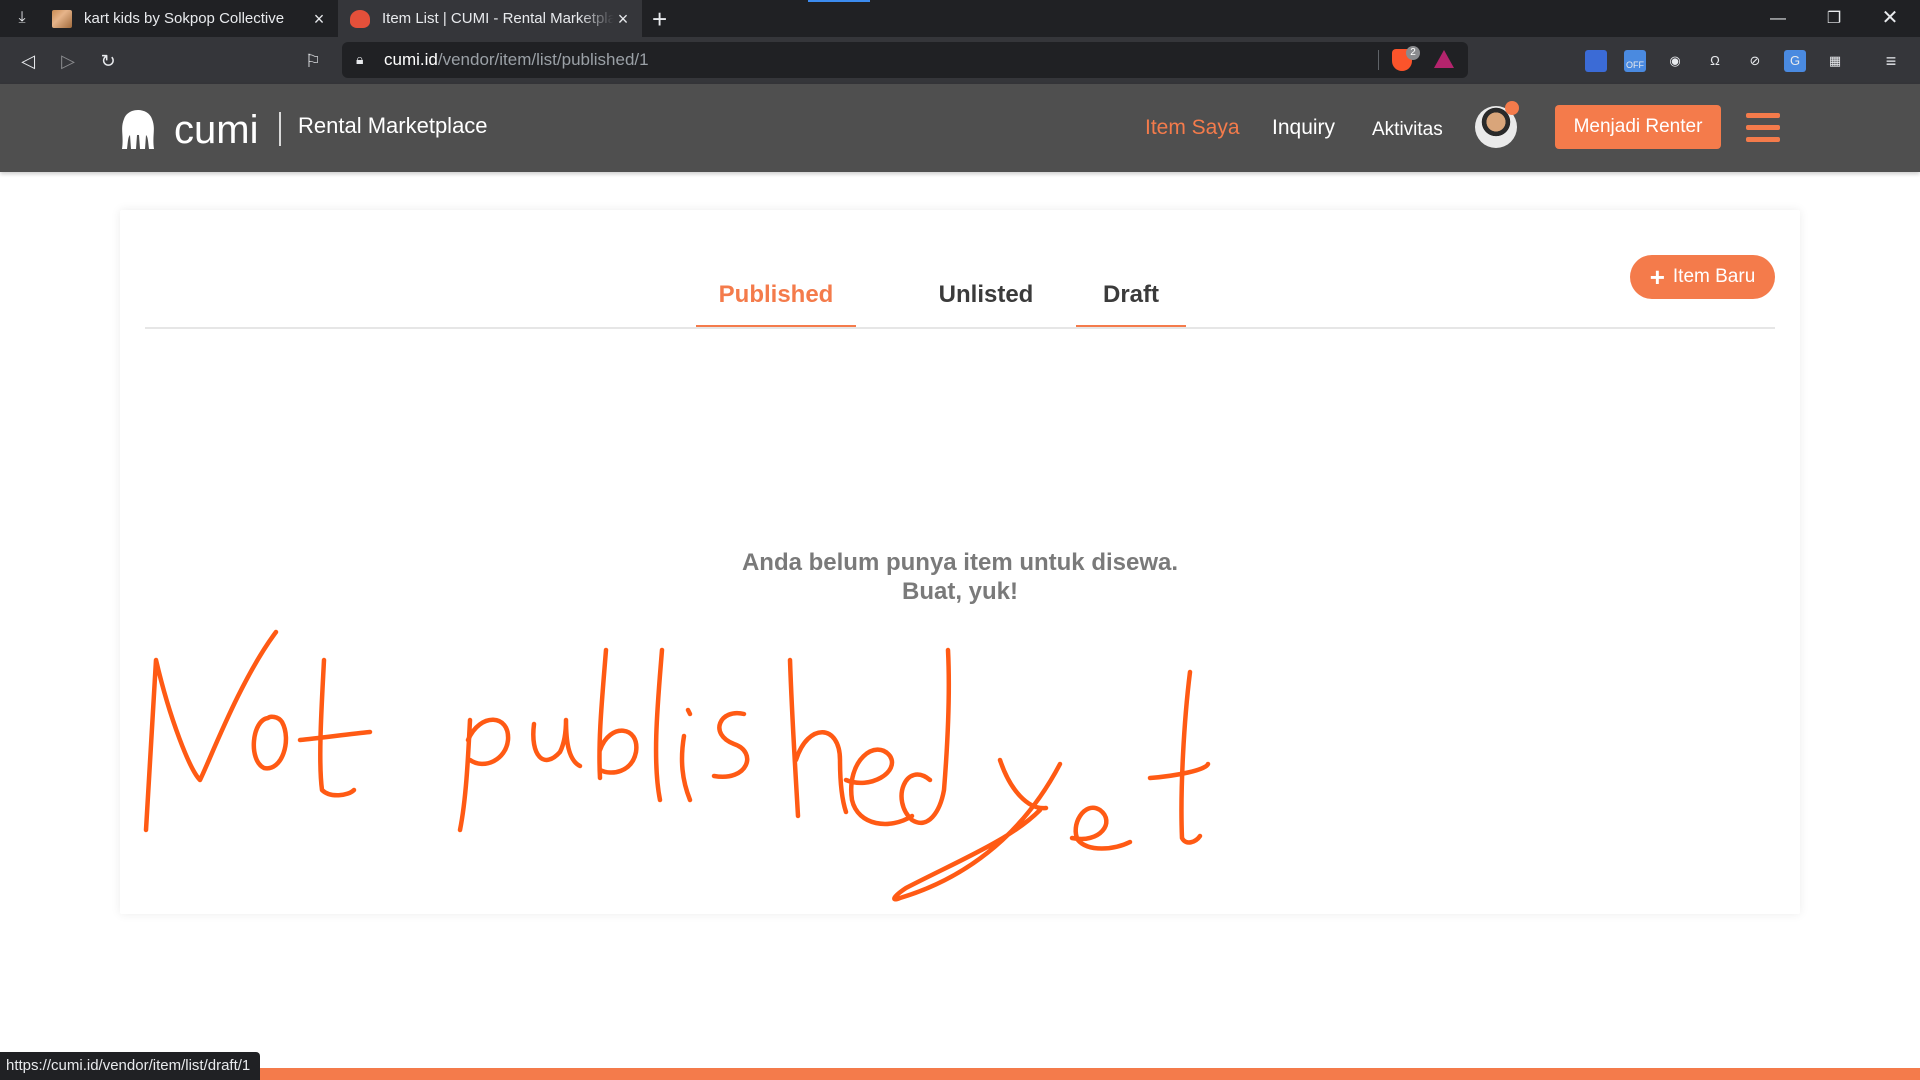  I want to click on link-status-bar: https://cumi.id/vendor/item/list/draft/1, so click(130, 1066).